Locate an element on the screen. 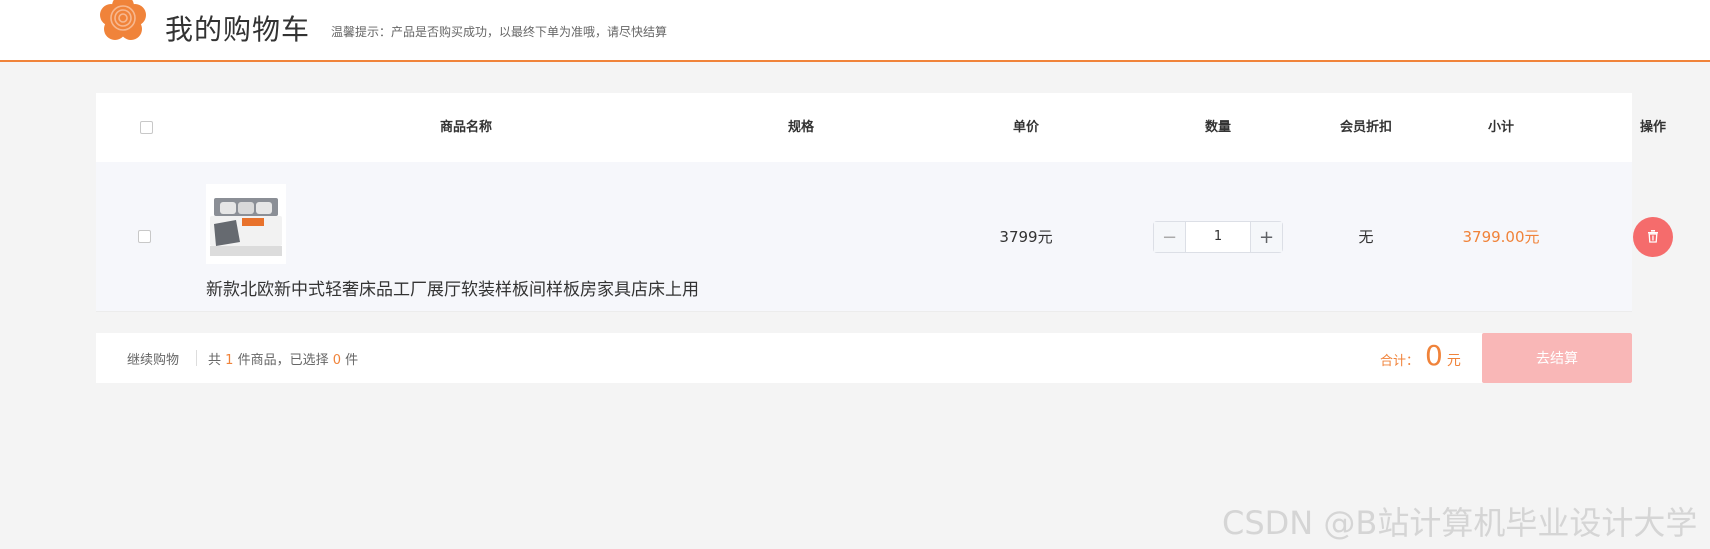 This screenshot has width=1710, height=549. checkout-button: 去结算 is located at coordinates (1557, 358).